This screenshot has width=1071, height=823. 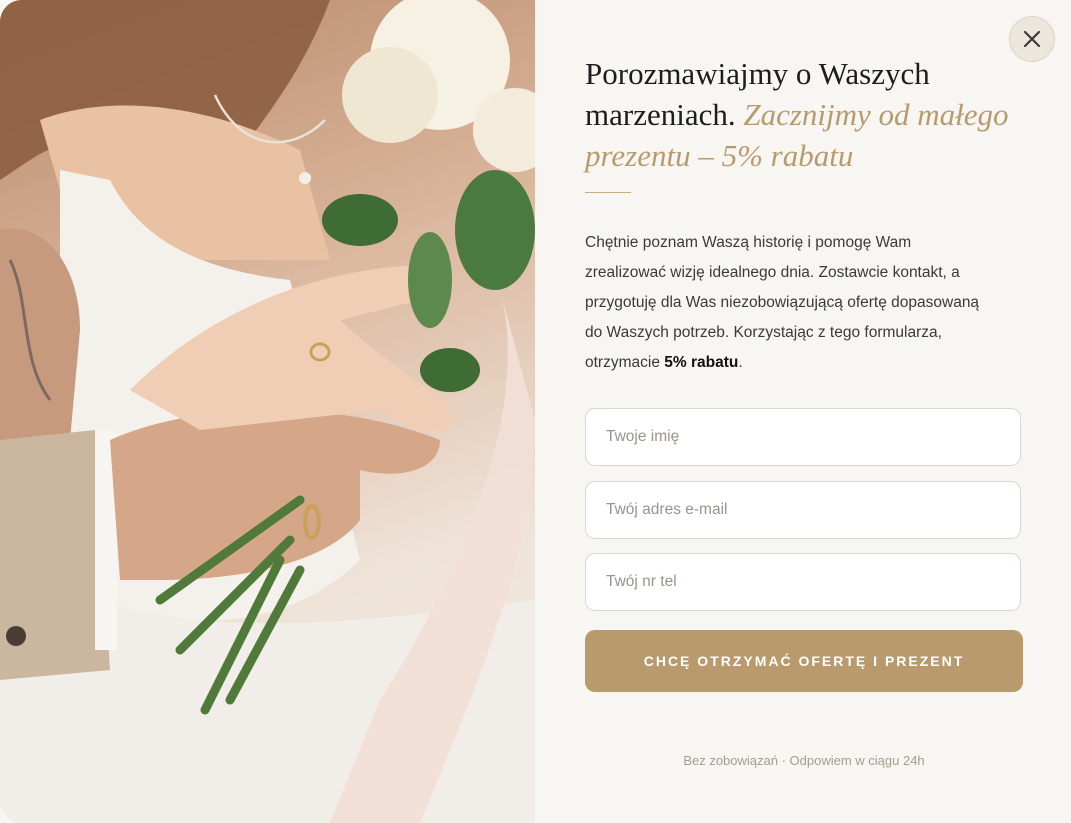 I want to click on rose, so click(x=390, y=95).